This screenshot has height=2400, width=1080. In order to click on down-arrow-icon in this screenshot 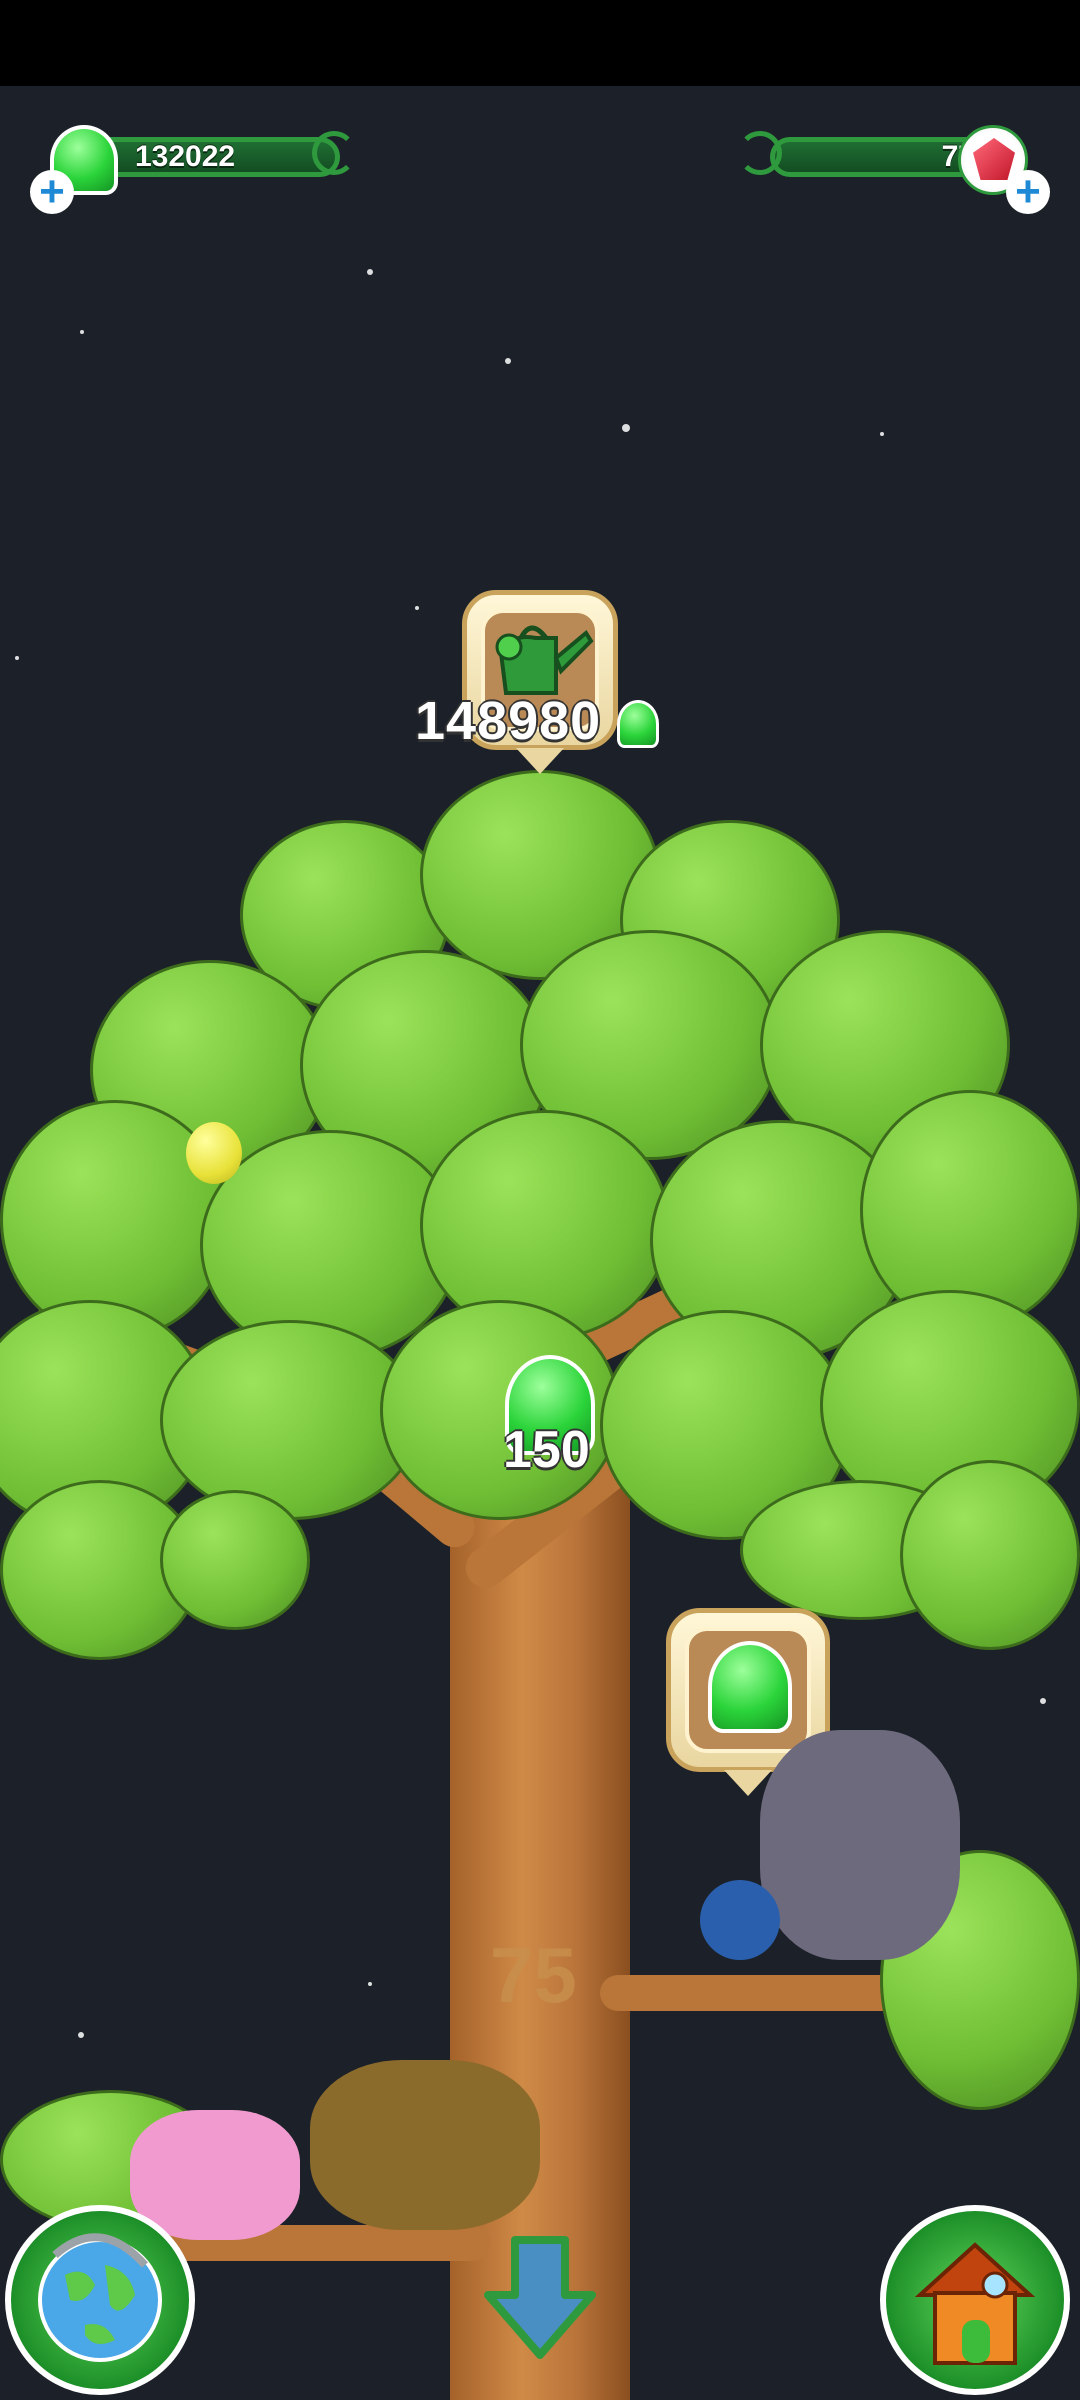, I will do `click(540, 2300)`.